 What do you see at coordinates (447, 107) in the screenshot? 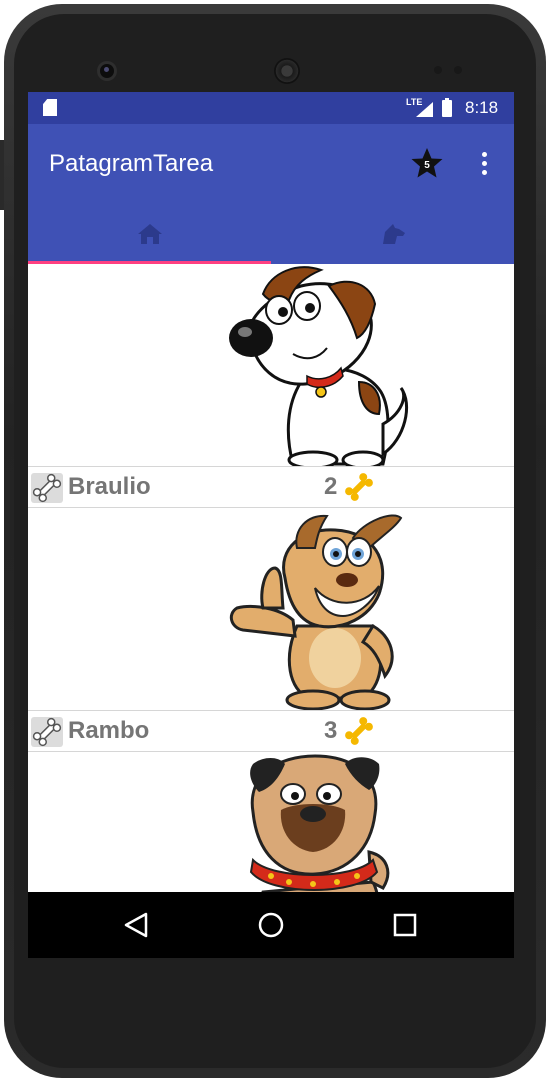
I see `battery-icon` at bounding box center [447, 107].